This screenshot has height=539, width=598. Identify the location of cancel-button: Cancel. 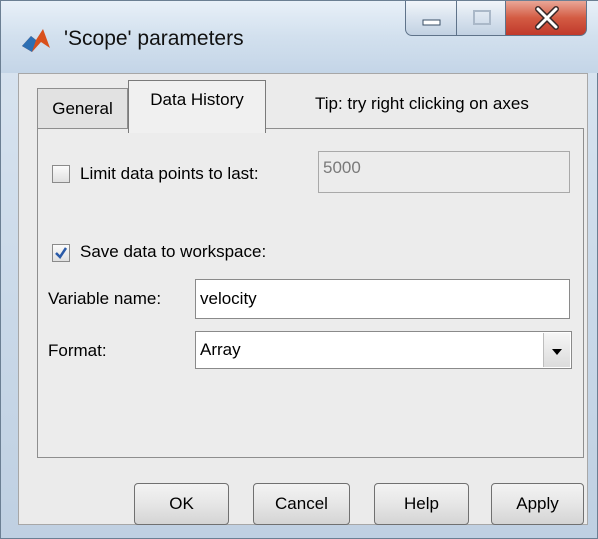
(301, 504).